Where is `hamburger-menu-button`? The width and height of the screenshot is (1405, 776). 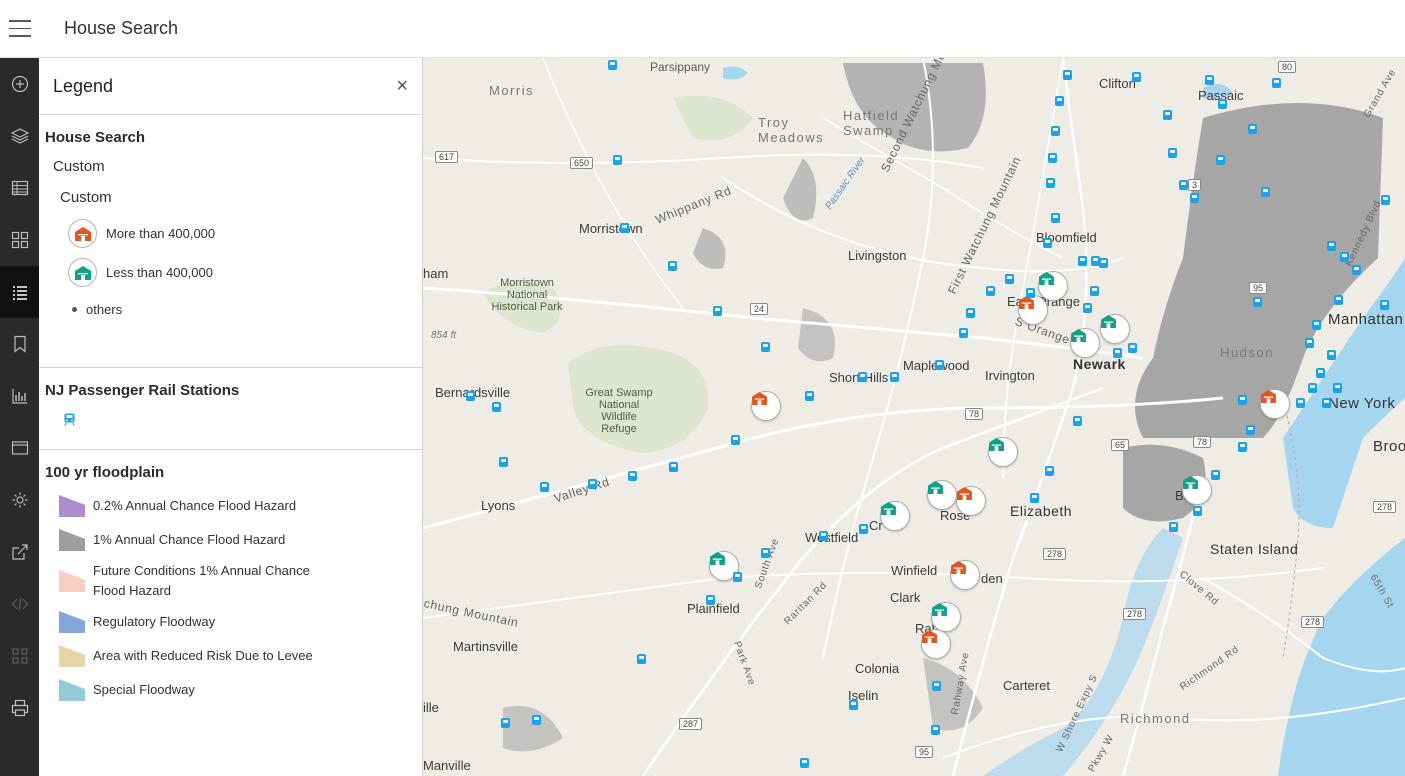
hamburger-menu-button is located at coordinates (20, 29).